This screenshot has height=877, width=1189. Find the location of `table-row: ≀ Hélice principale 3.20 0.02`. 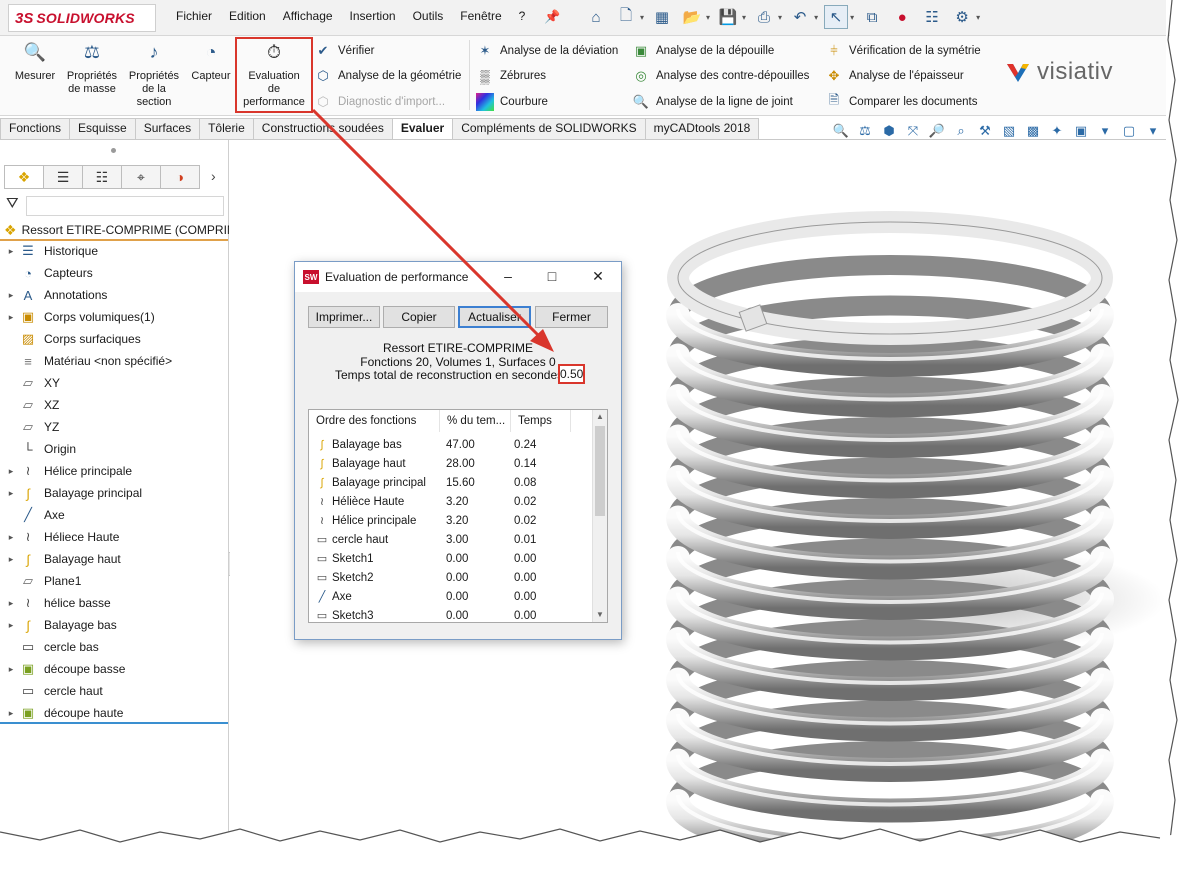

table-row: ≀ Hélice principale 3.20 0.02 is located at coordinates (451, 520).